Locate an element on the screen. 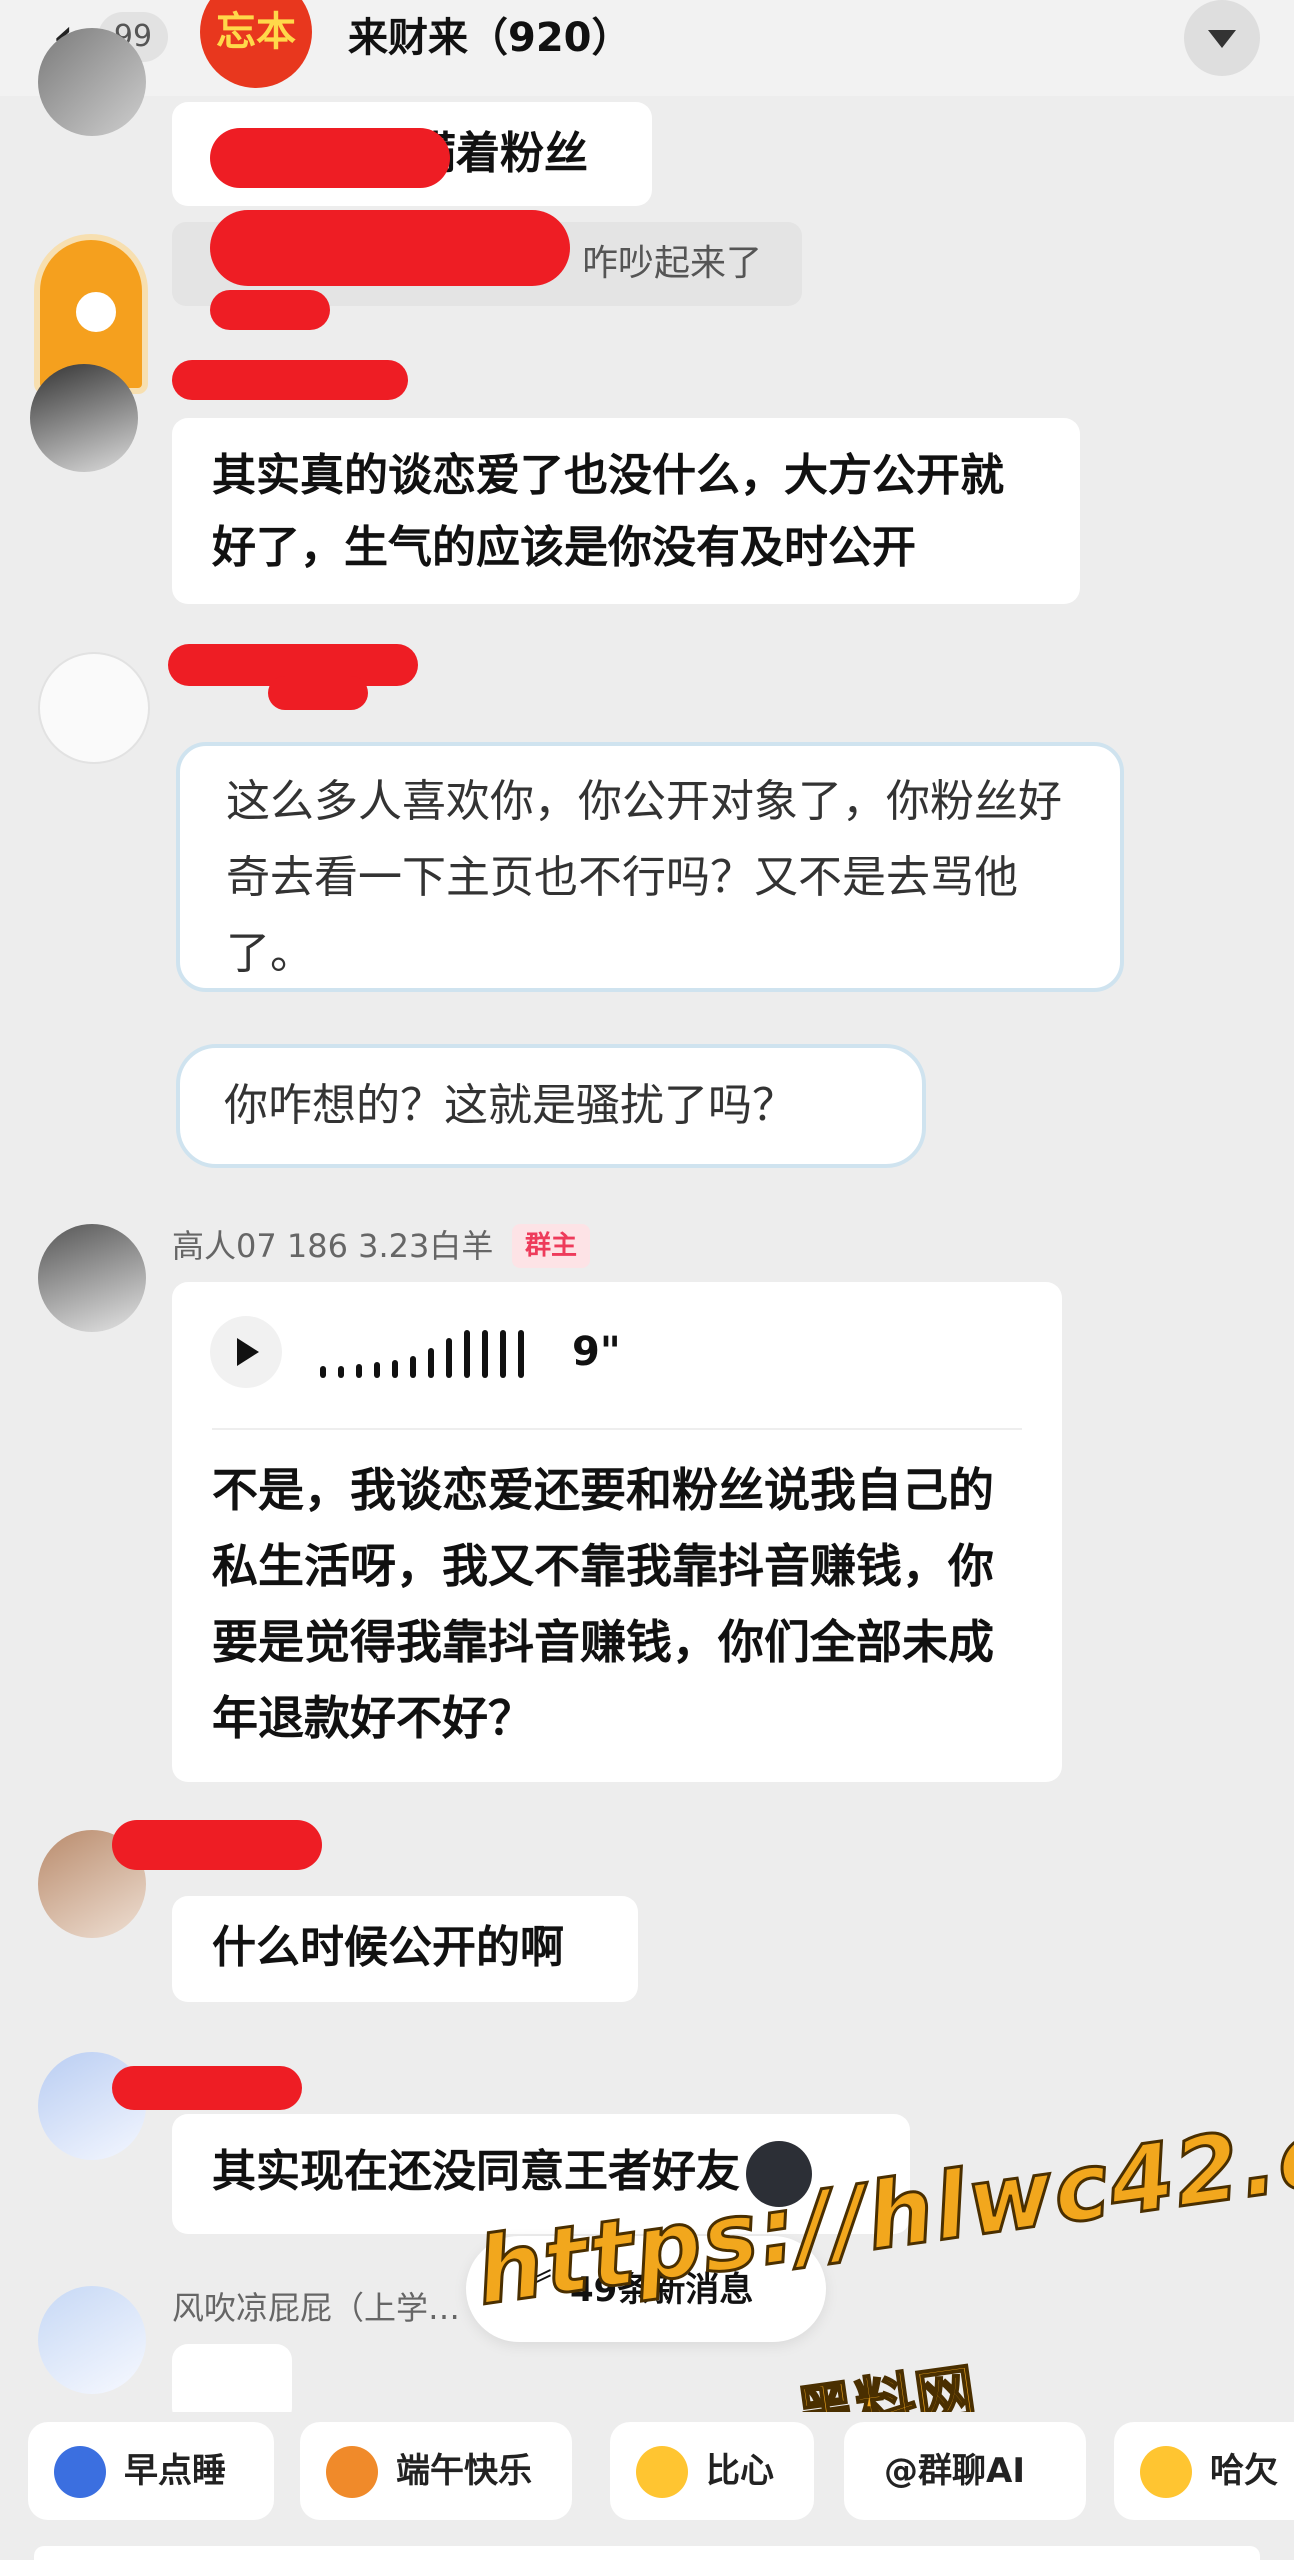  message-bubble: 什么时候公开的啊 is located at coordinates (405, 1949).